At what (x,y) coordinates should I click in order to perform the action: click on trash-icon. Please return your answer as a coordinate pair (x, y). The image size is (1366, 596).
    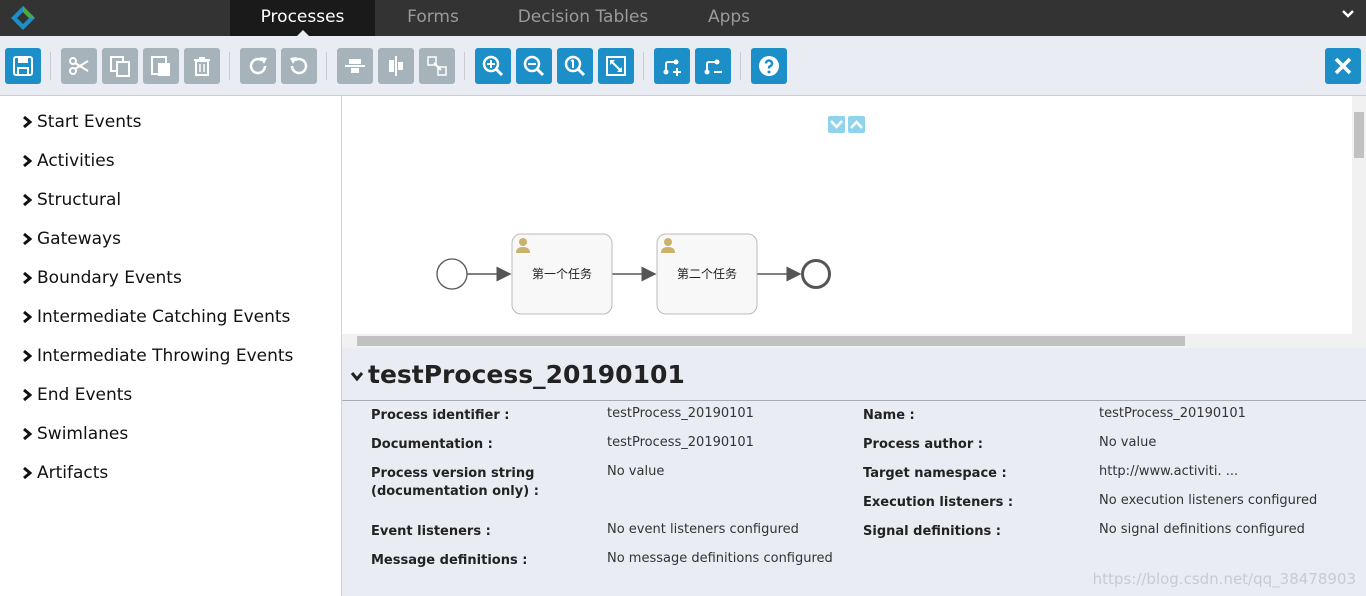
    Looking at the image, I should click on (202, 66).